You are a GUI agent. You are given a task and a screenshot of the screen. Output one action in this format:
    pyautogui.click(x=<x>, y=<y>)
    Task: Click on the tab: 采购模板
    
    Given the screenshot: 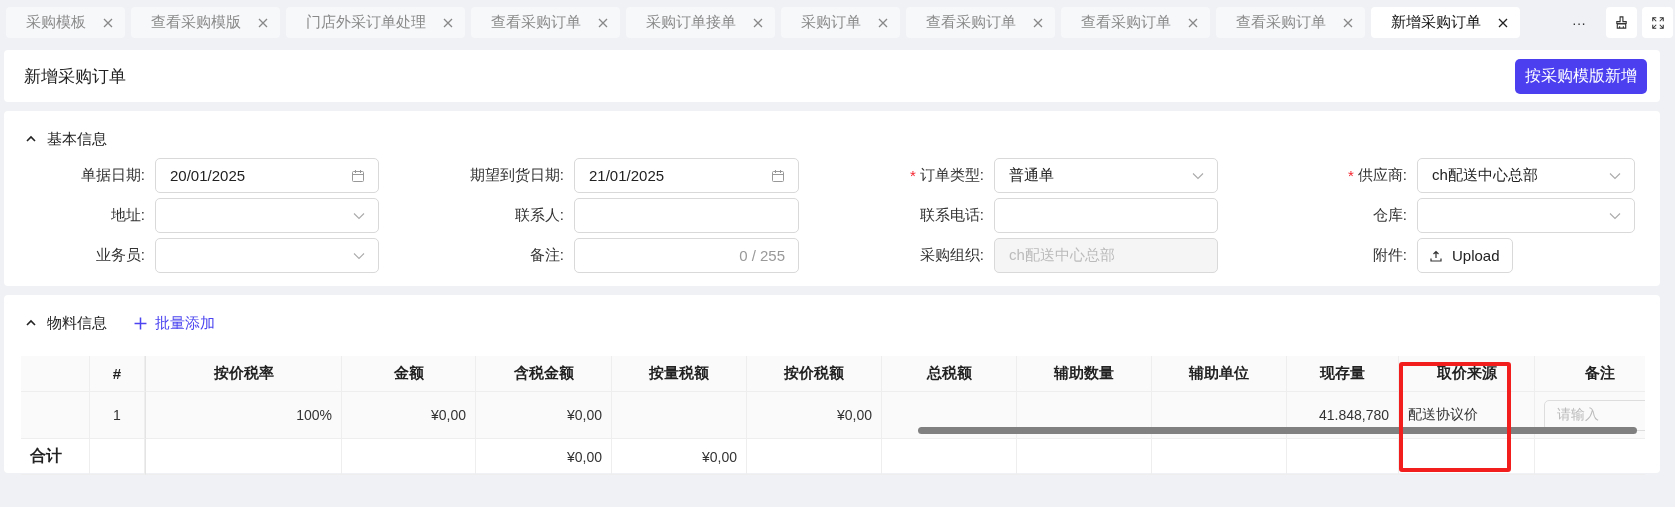 What is the action you would take?
    pyautogui.click(x=65, y=22)
    